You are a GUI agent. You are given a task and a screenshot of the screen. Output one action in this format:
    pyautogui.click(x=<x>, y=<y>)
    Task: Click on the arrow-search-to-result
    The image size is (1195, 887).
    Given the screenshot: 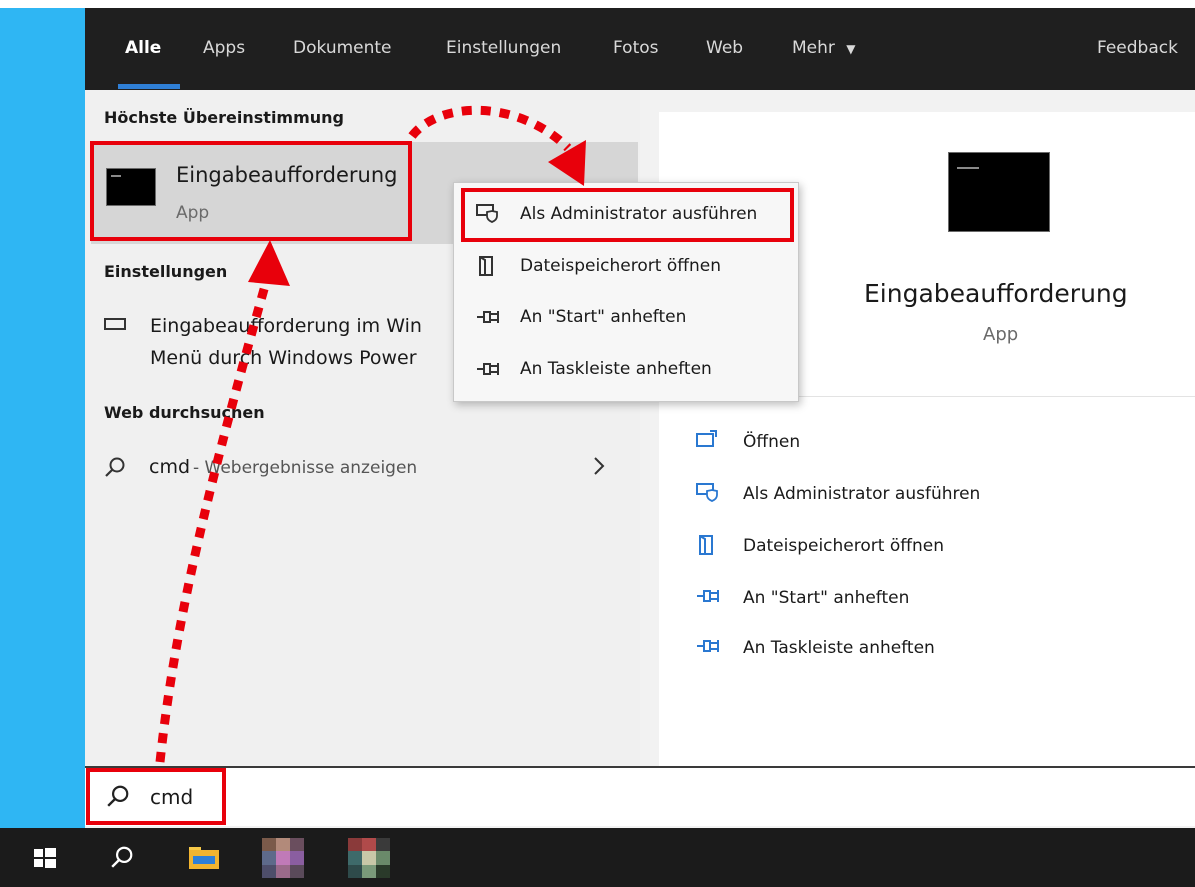 What is the action you would take?
    pyautogui.click(x=215, y=514)
    